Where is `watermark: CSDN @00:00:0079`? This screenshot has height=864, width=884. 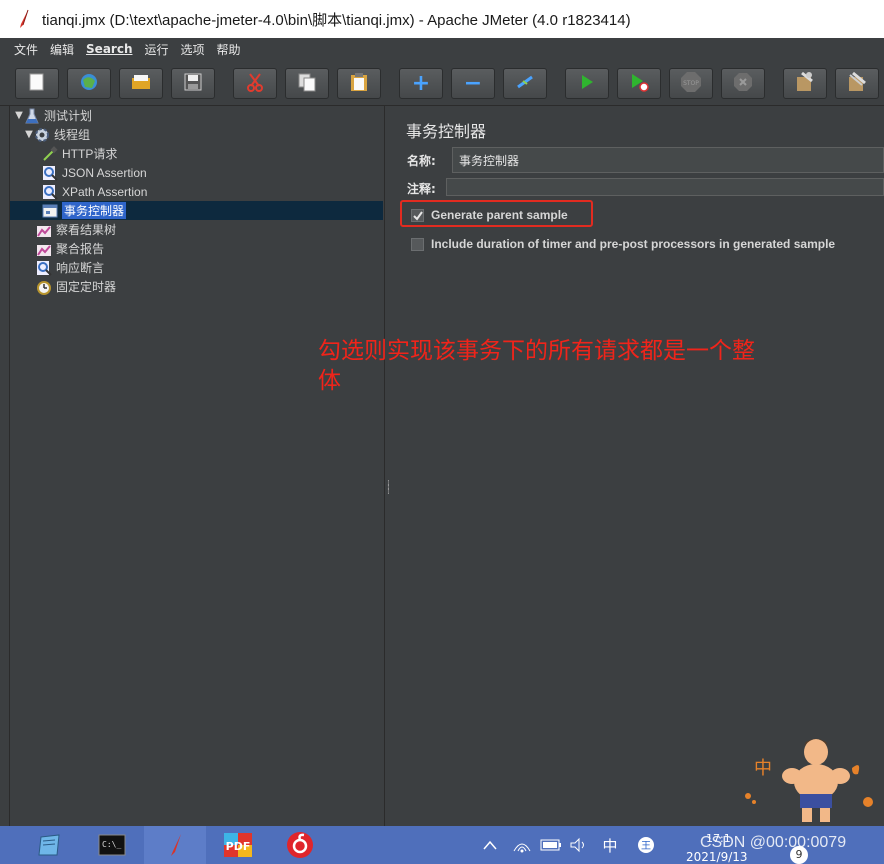
watermark: CSDN @00:00:0079 is located at coordinates (773, 842).